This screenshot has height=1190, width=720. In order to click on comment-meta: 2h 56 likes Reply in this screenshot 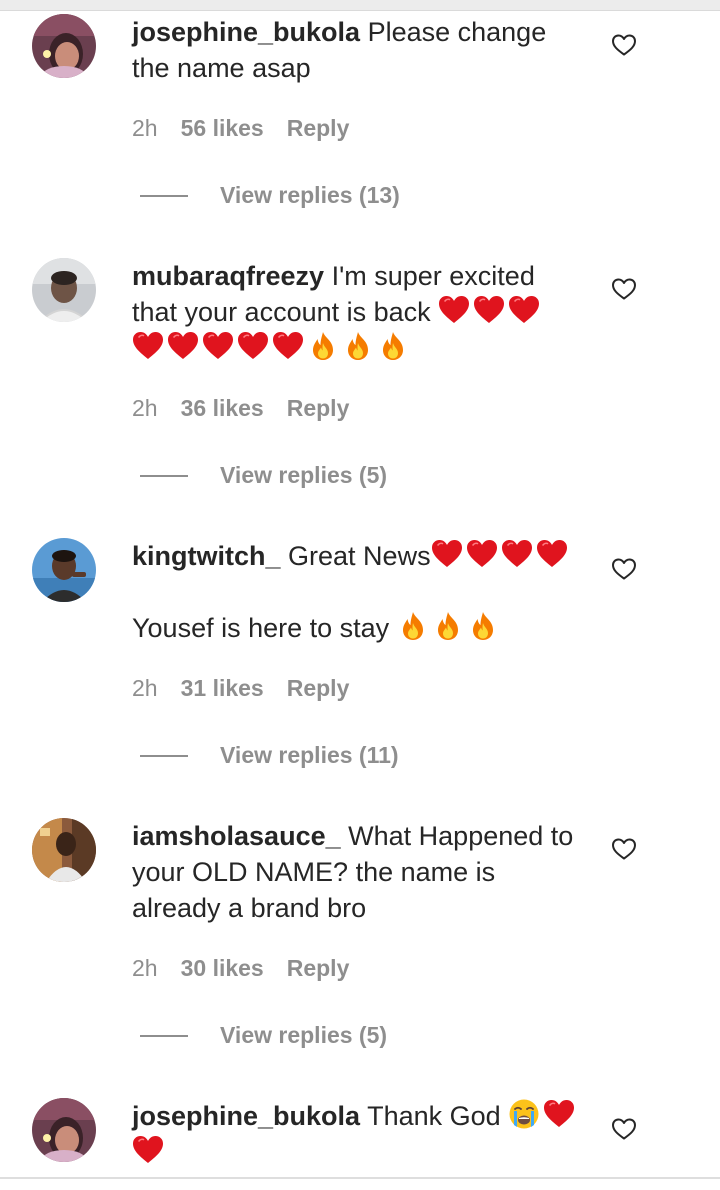, I will do `click(240, 128)`.